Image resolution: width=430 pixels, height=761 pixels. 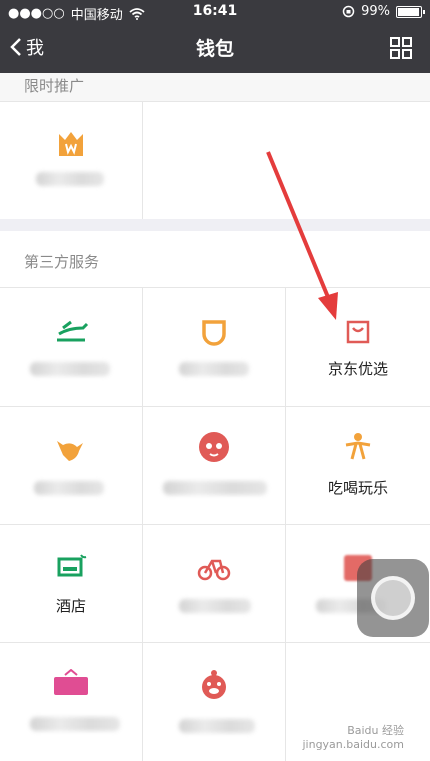 I want to click on page-title: 钱包, so click(x=214, y=49).